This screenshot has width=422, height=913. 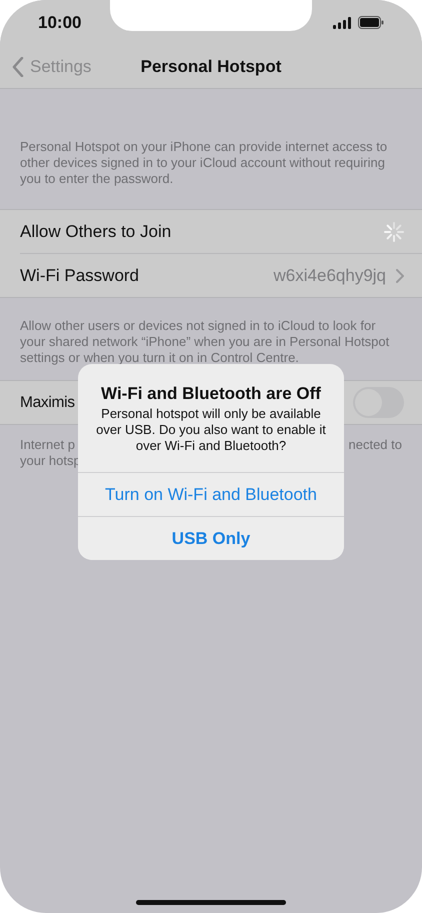 I want to click on chevron-right-icon, so click(x=400, y=275).